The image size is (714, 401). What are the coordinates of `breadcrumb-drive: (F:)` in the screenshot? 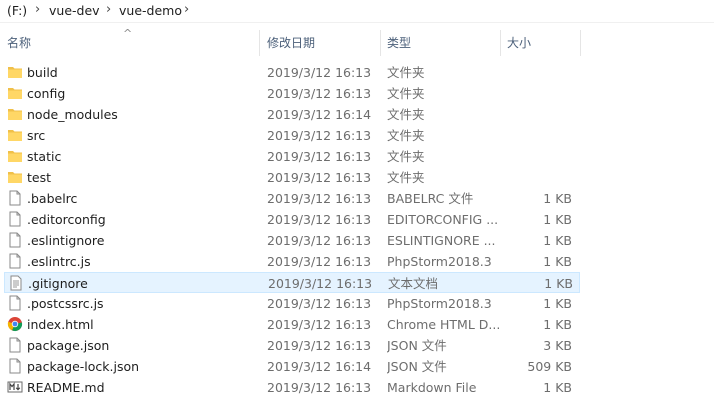 It's located at (17, 10).